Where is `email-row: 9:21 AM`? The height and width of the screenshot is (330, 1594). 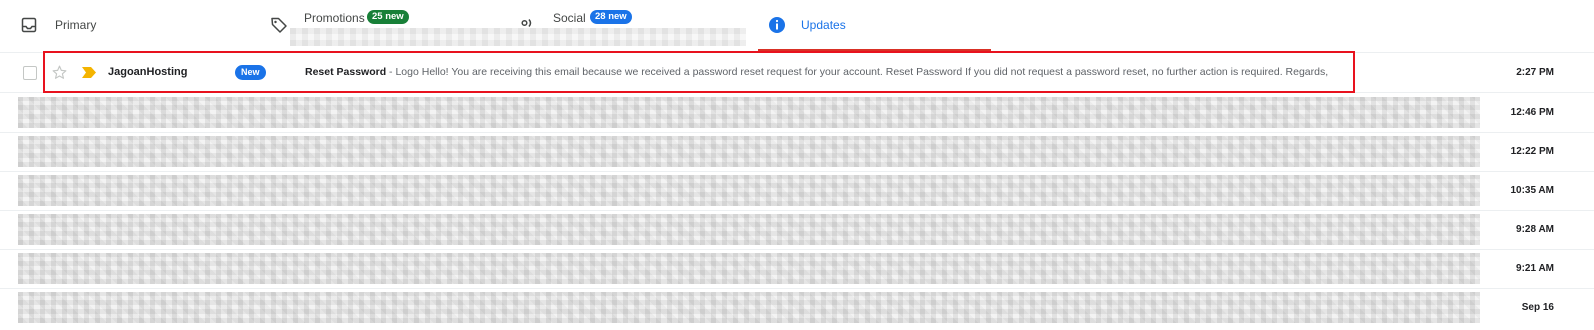
email-row: 9:21 AM is located at coordinates (797, 269).